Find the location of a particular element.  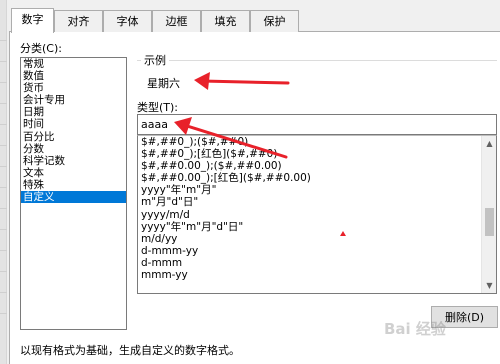

format-item: d-mmm-yy is located at coordinates (317, 251).